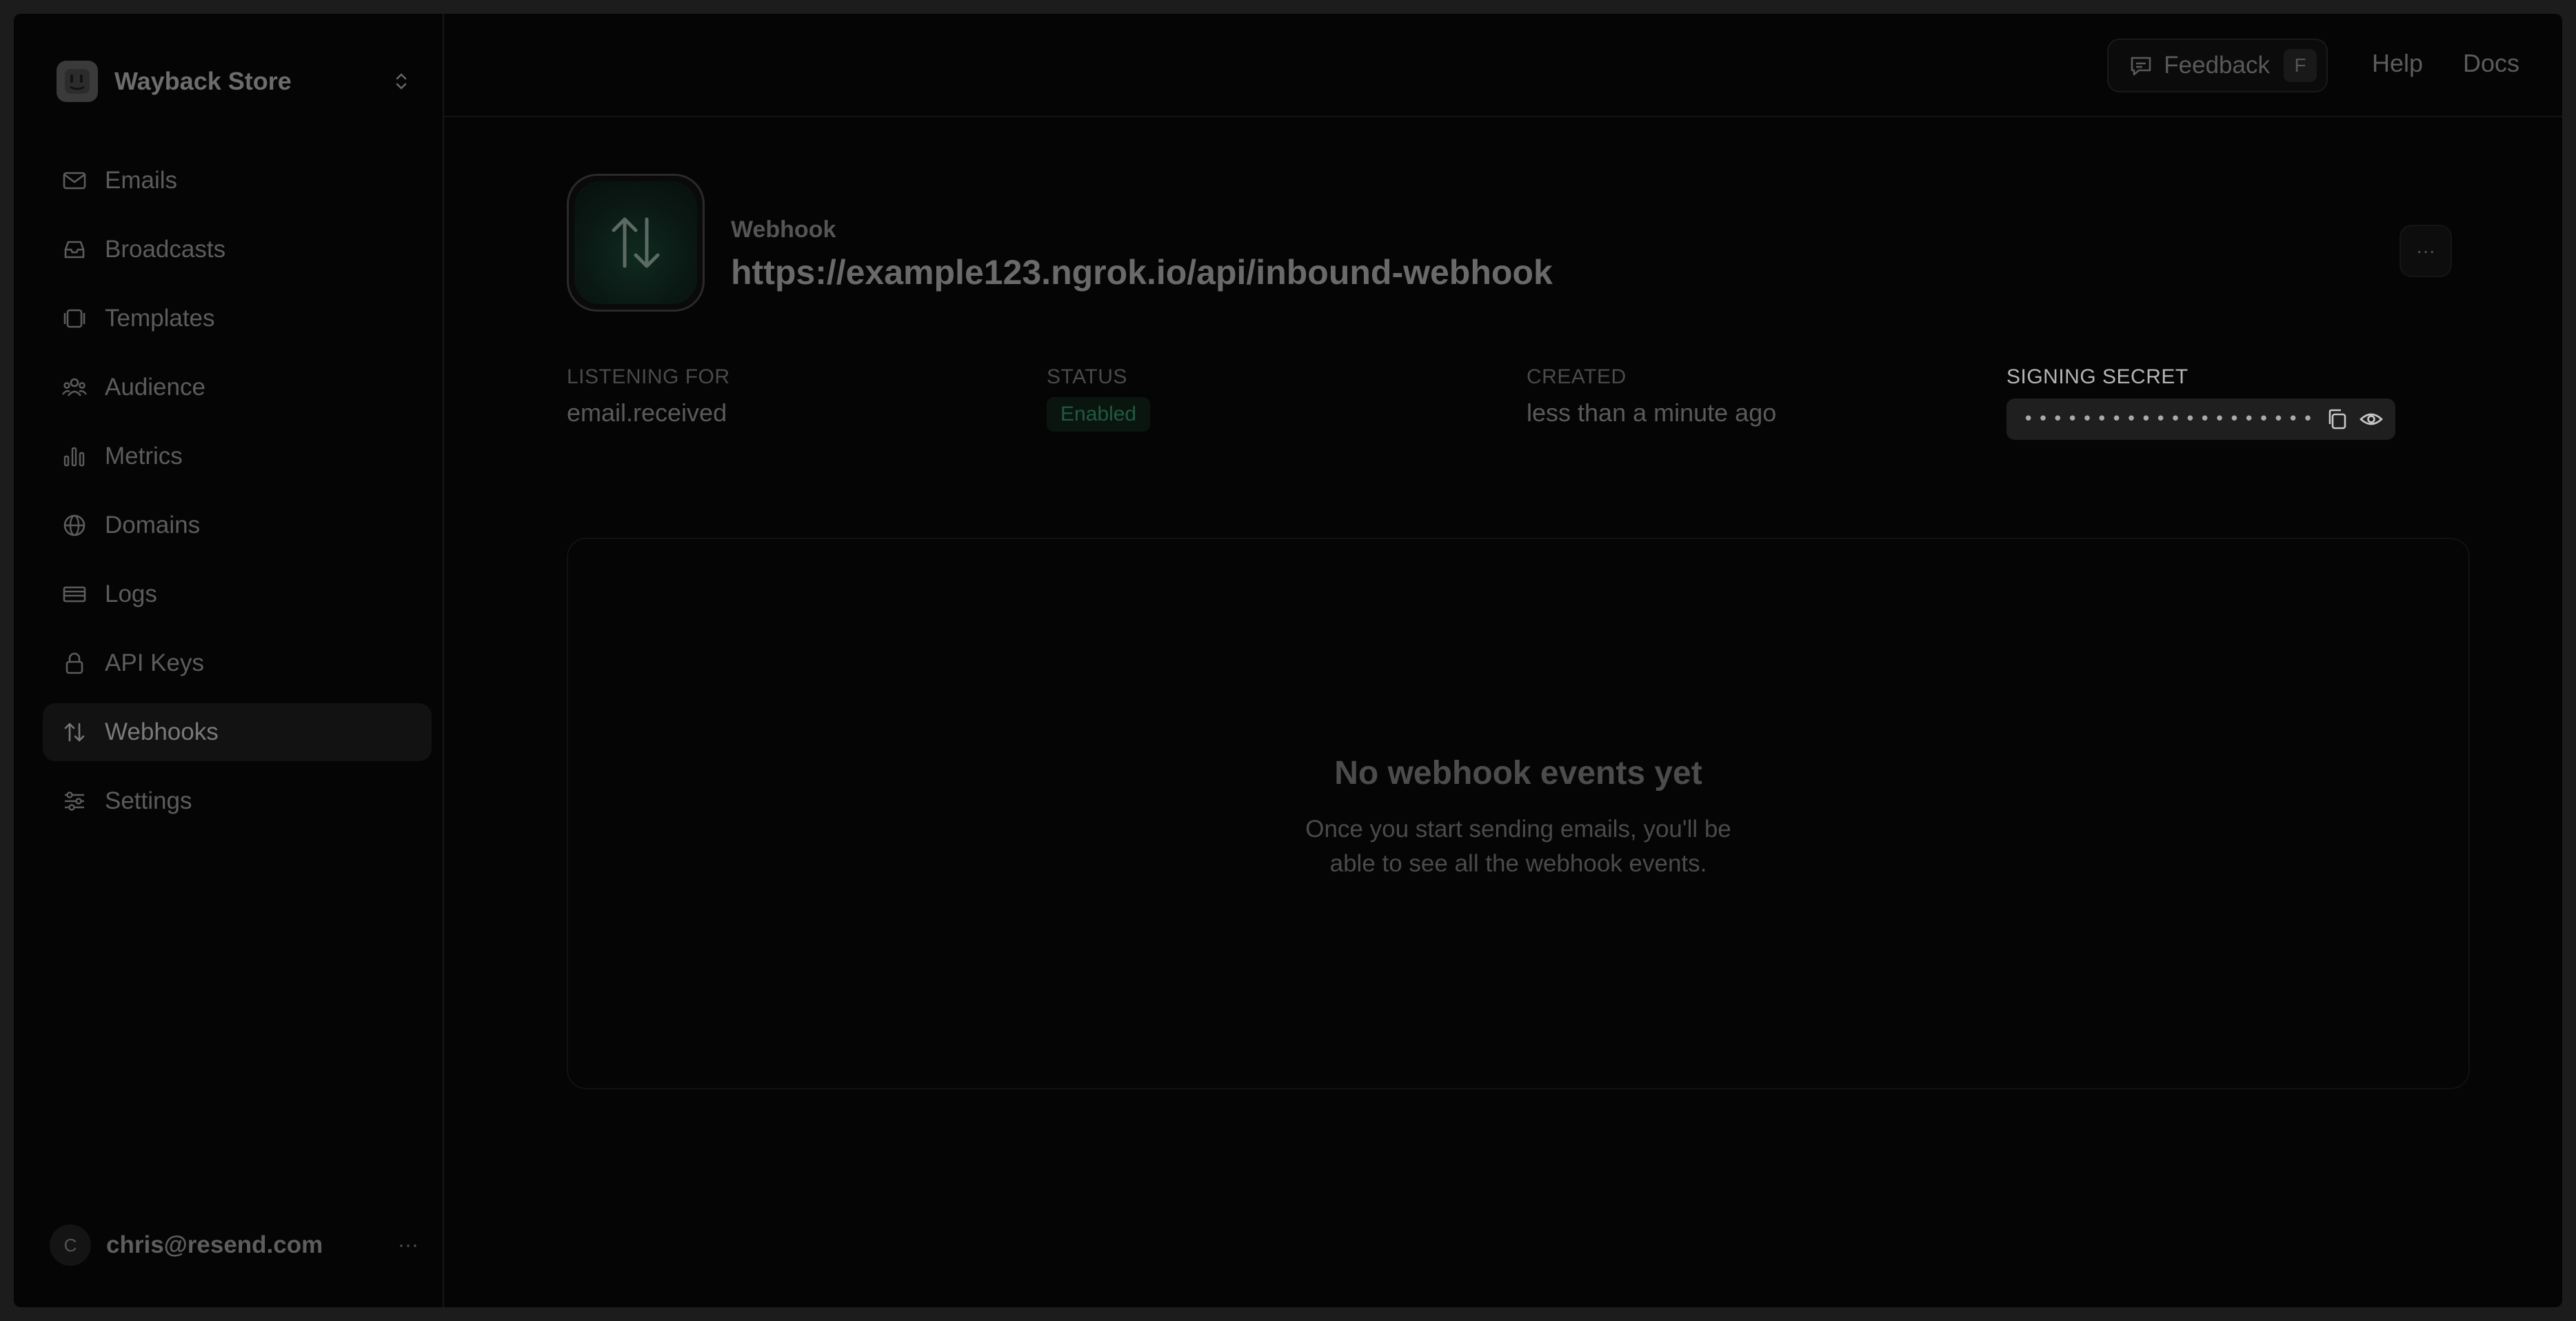 The height and width of the screenshot is (1321, 2576). What do you see at coordinates (165, 250) in the screenshot?
I see `sidebar-item-label: Broadcasts` at bounding box center [165, 250].